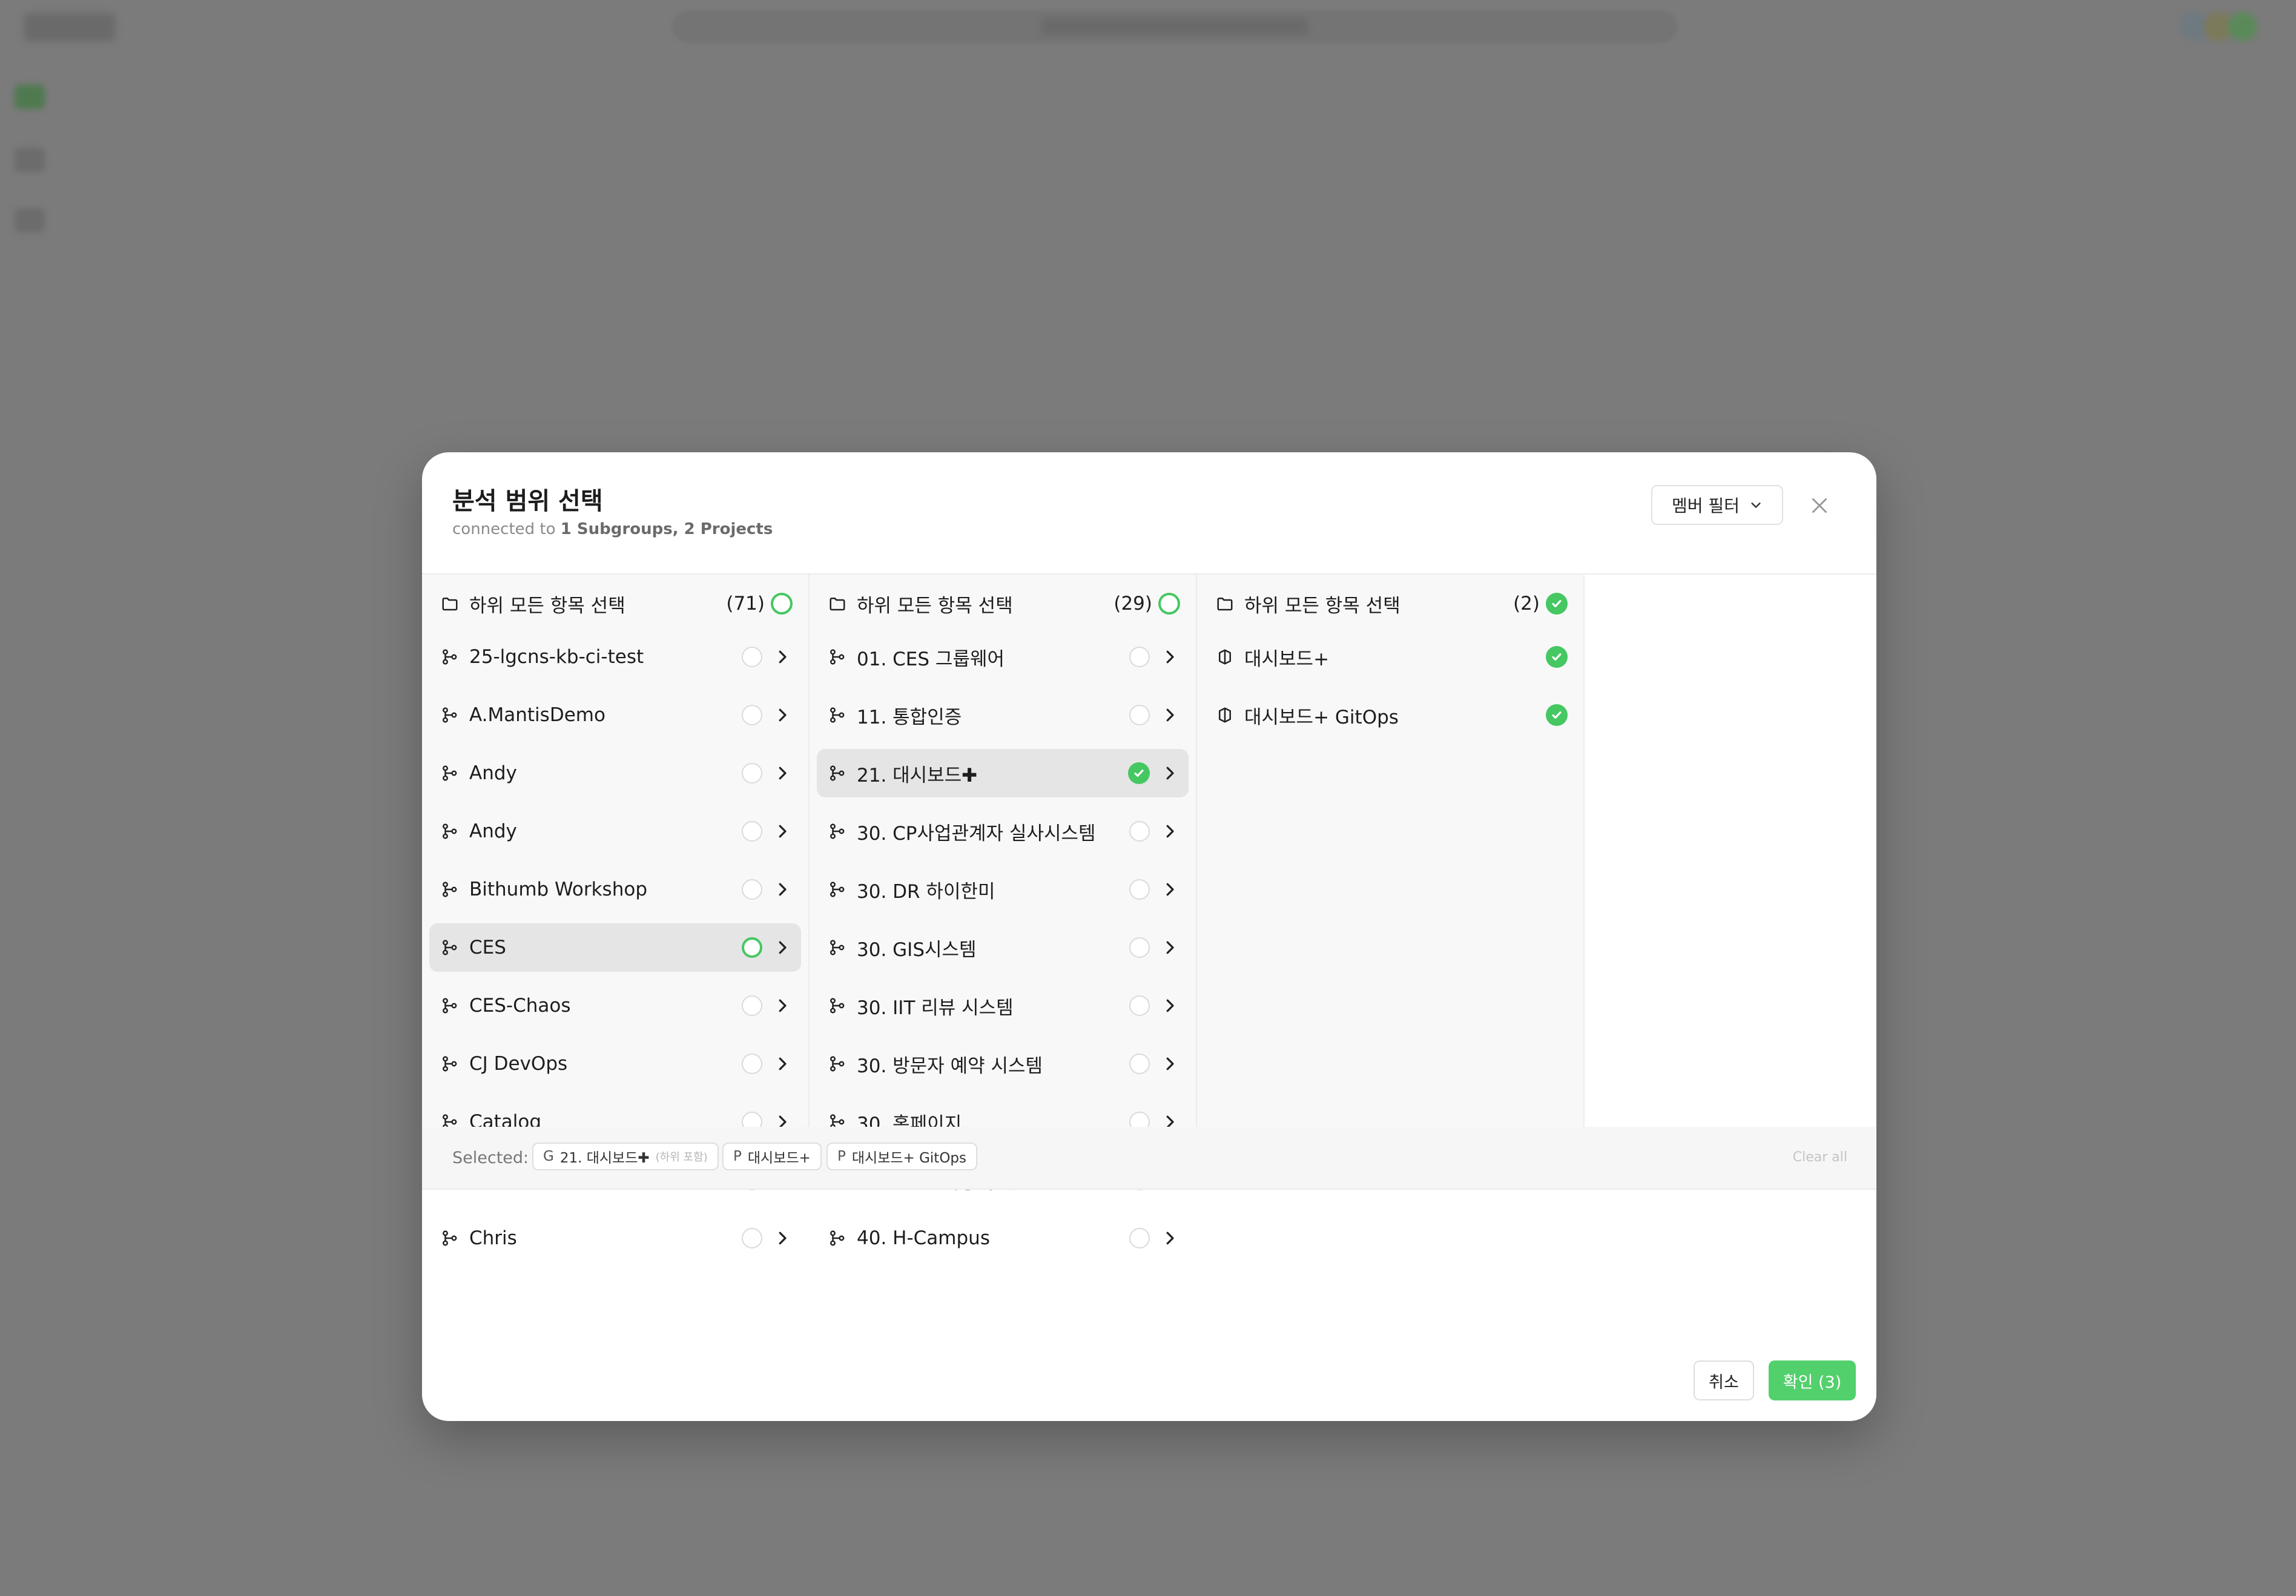 Image resolution: width=2296 pixels, height=1596 pixels. I want to click on selected-label: Selected:, so click(491, 1158).